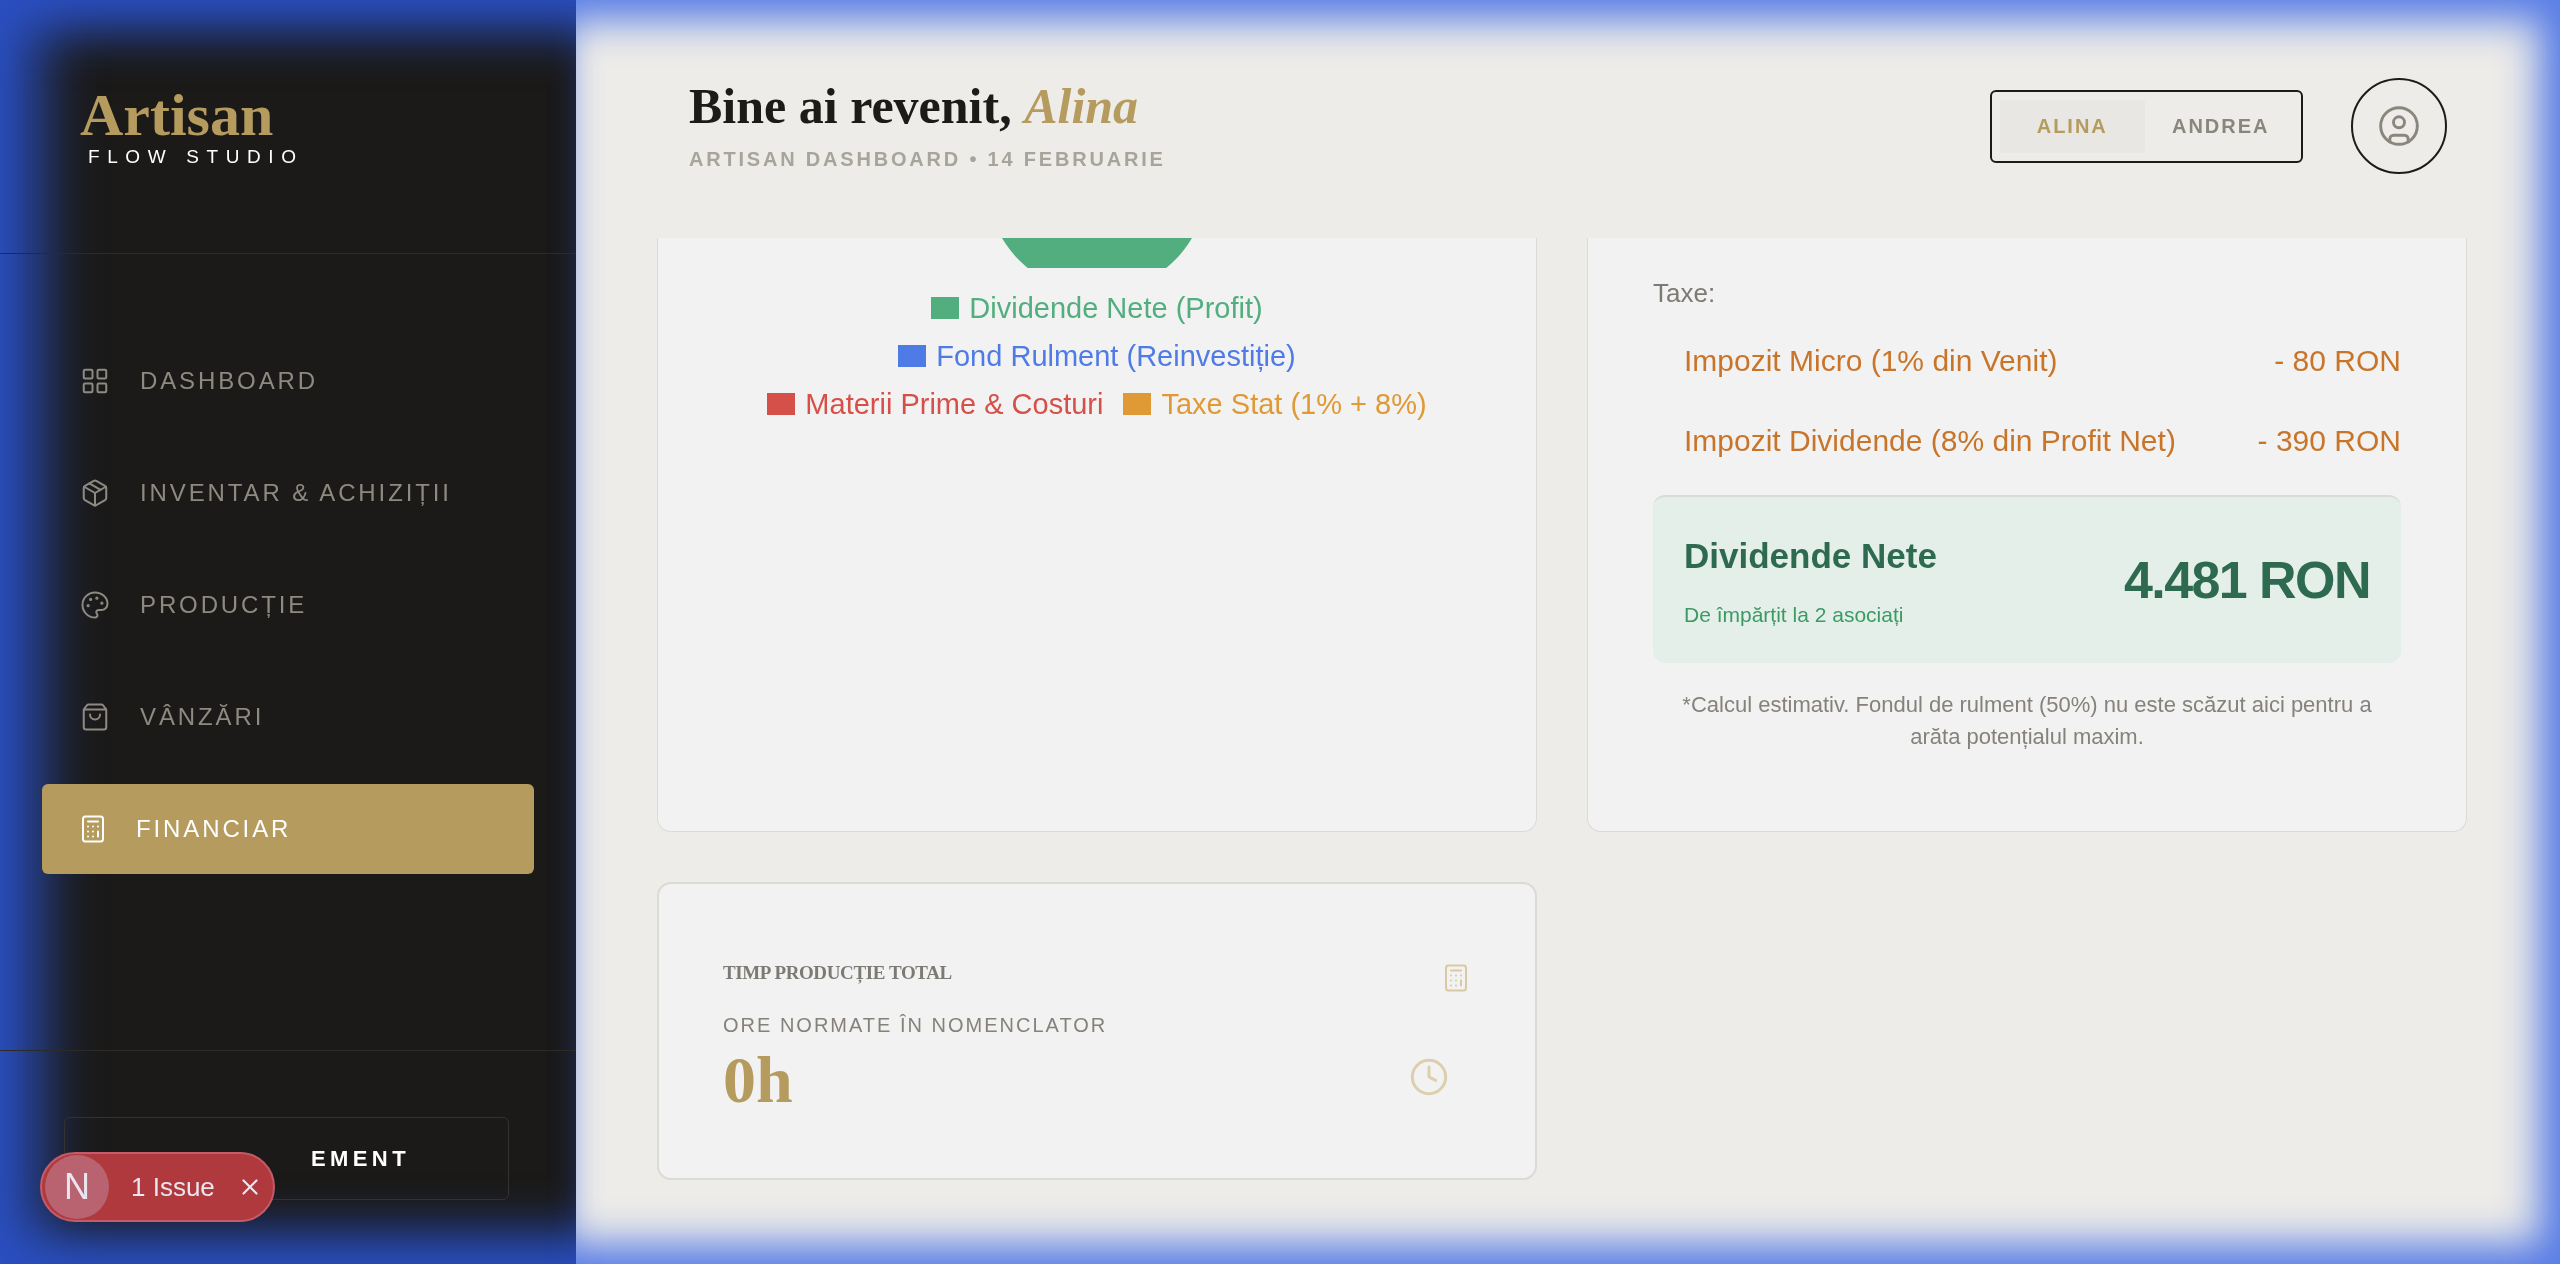 The image size is (2560, 1264). What do you see at coordinates (1684, 293) in the screenshot?
I see `taxes-label: Taxe:` at bounding box center [1684, 293].